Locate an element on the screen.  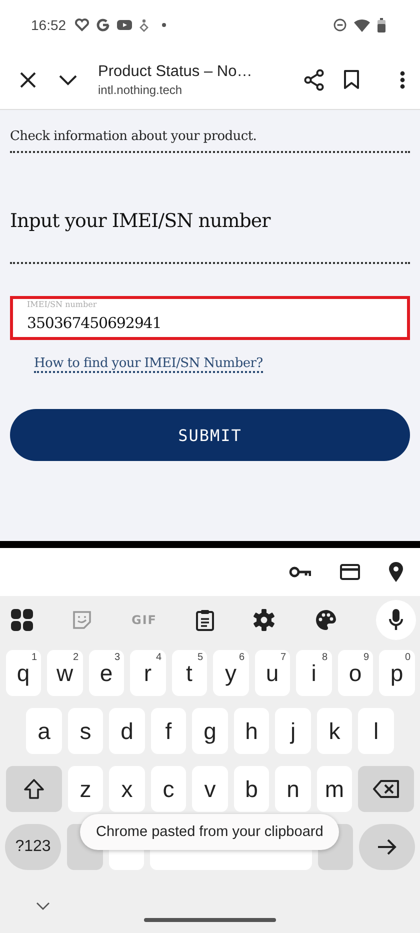
field-label: IMEI/SN number is located at coordinates (62, 304).